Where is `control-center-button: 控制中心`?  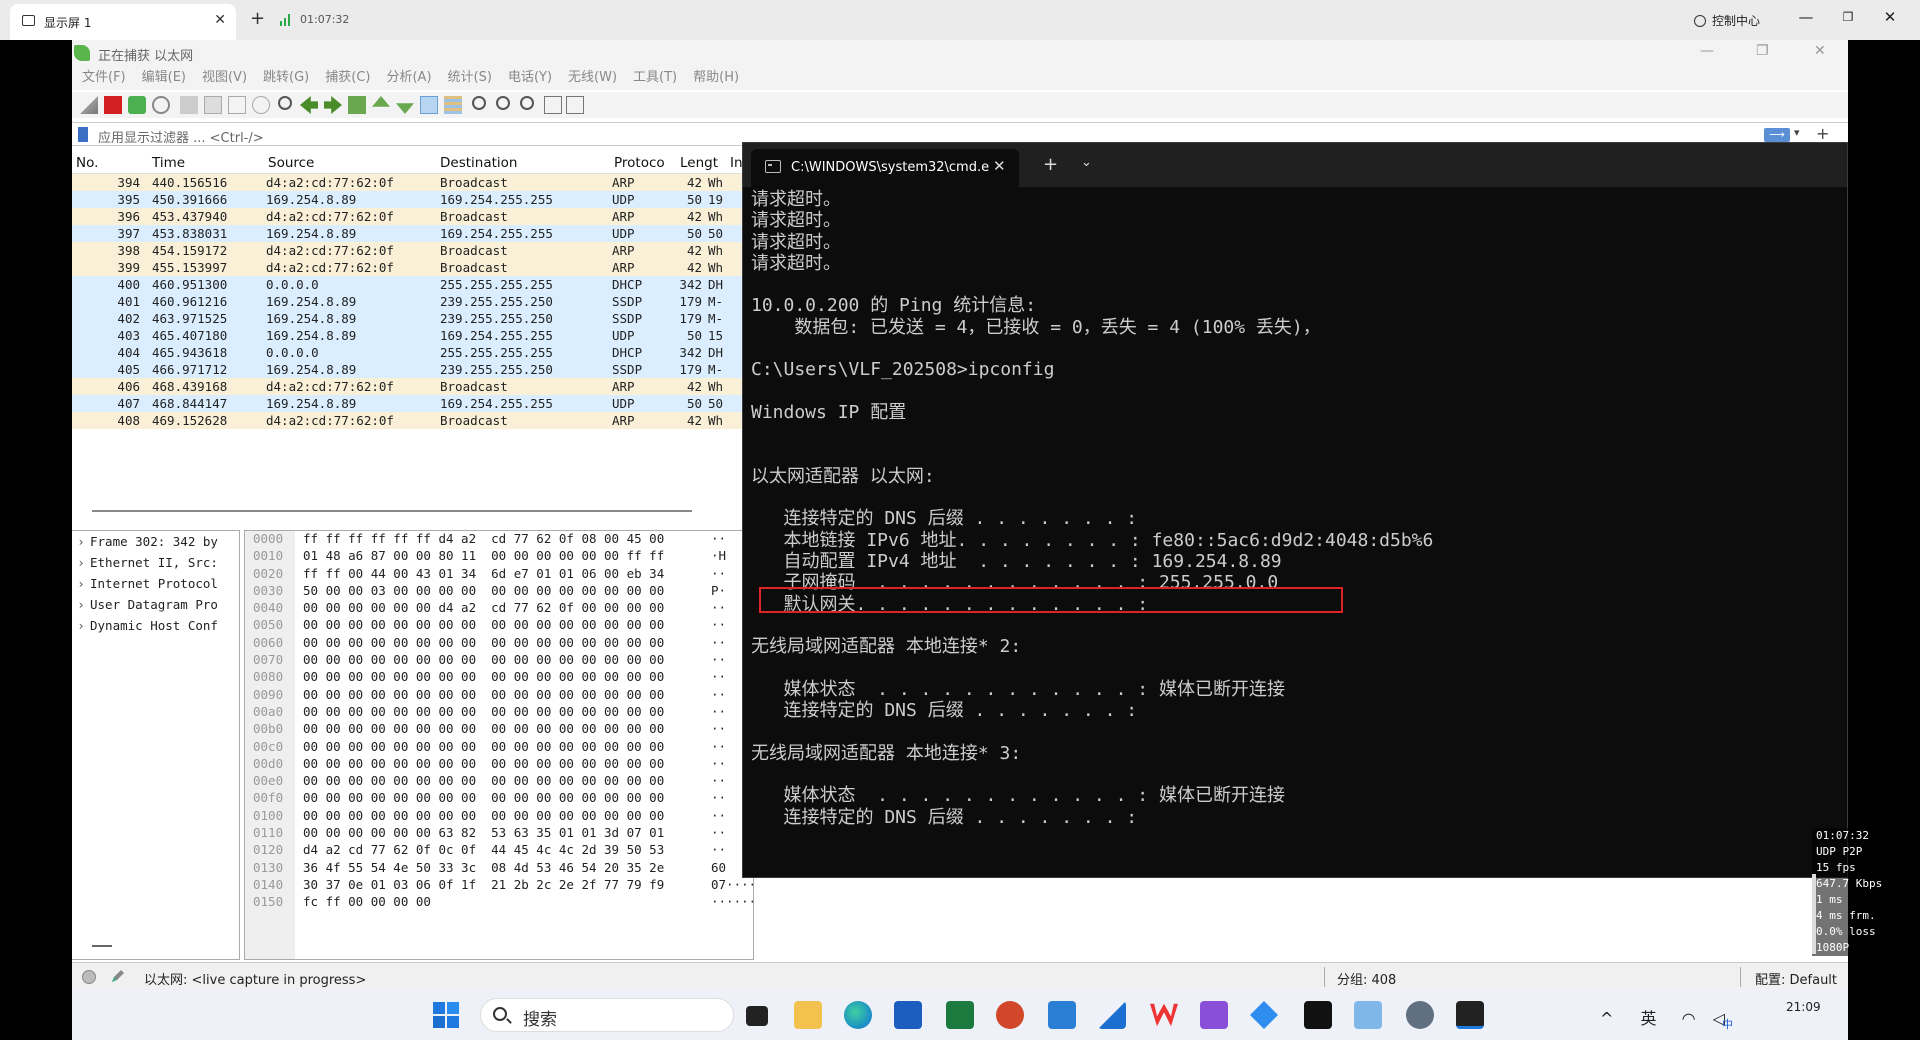
control-center-button: 控制中心 is located at coordinates (1727, 20).